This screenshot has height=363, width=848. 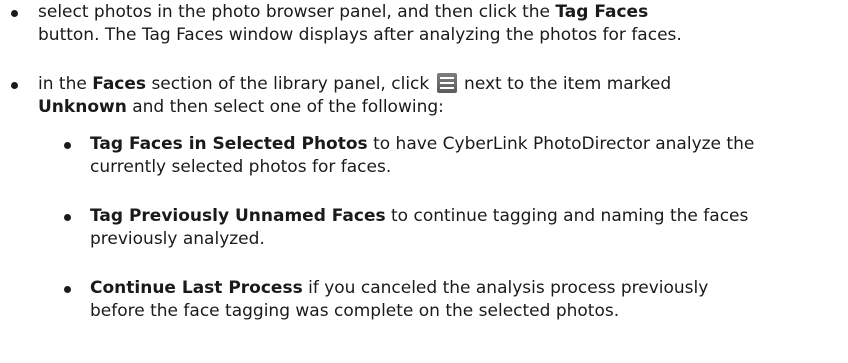 I want to click on subitem-1-text-2: currently selected photos for faces., so click(x=241, y=167).